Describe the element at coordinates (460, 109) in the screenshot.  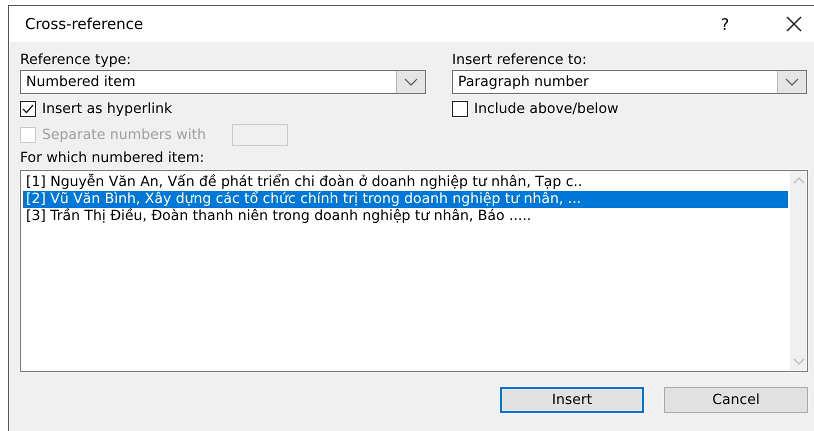
I see `include-above-below-checkbox` at that location.